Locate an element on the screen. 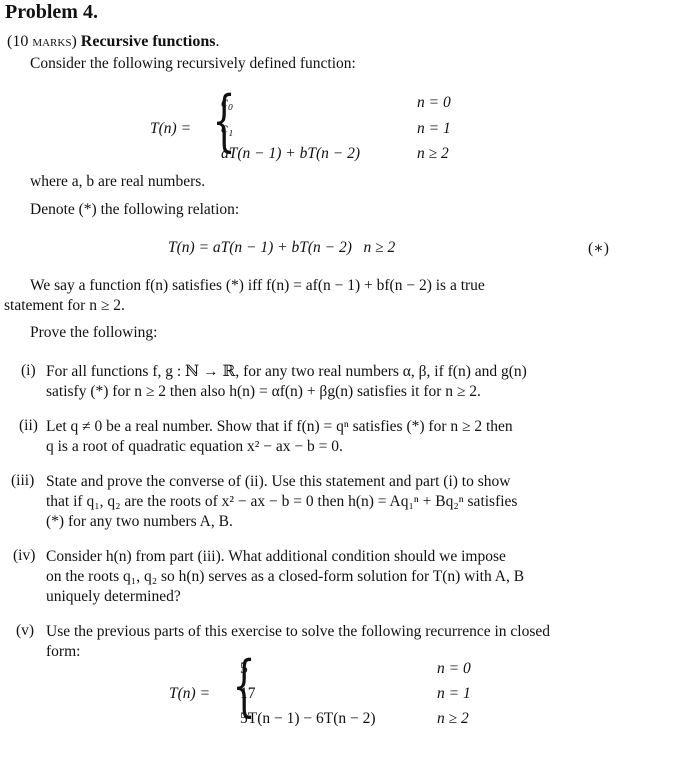 The image size is (684, 757). relation-tag: (∗) is located at coordinates (598, 248).